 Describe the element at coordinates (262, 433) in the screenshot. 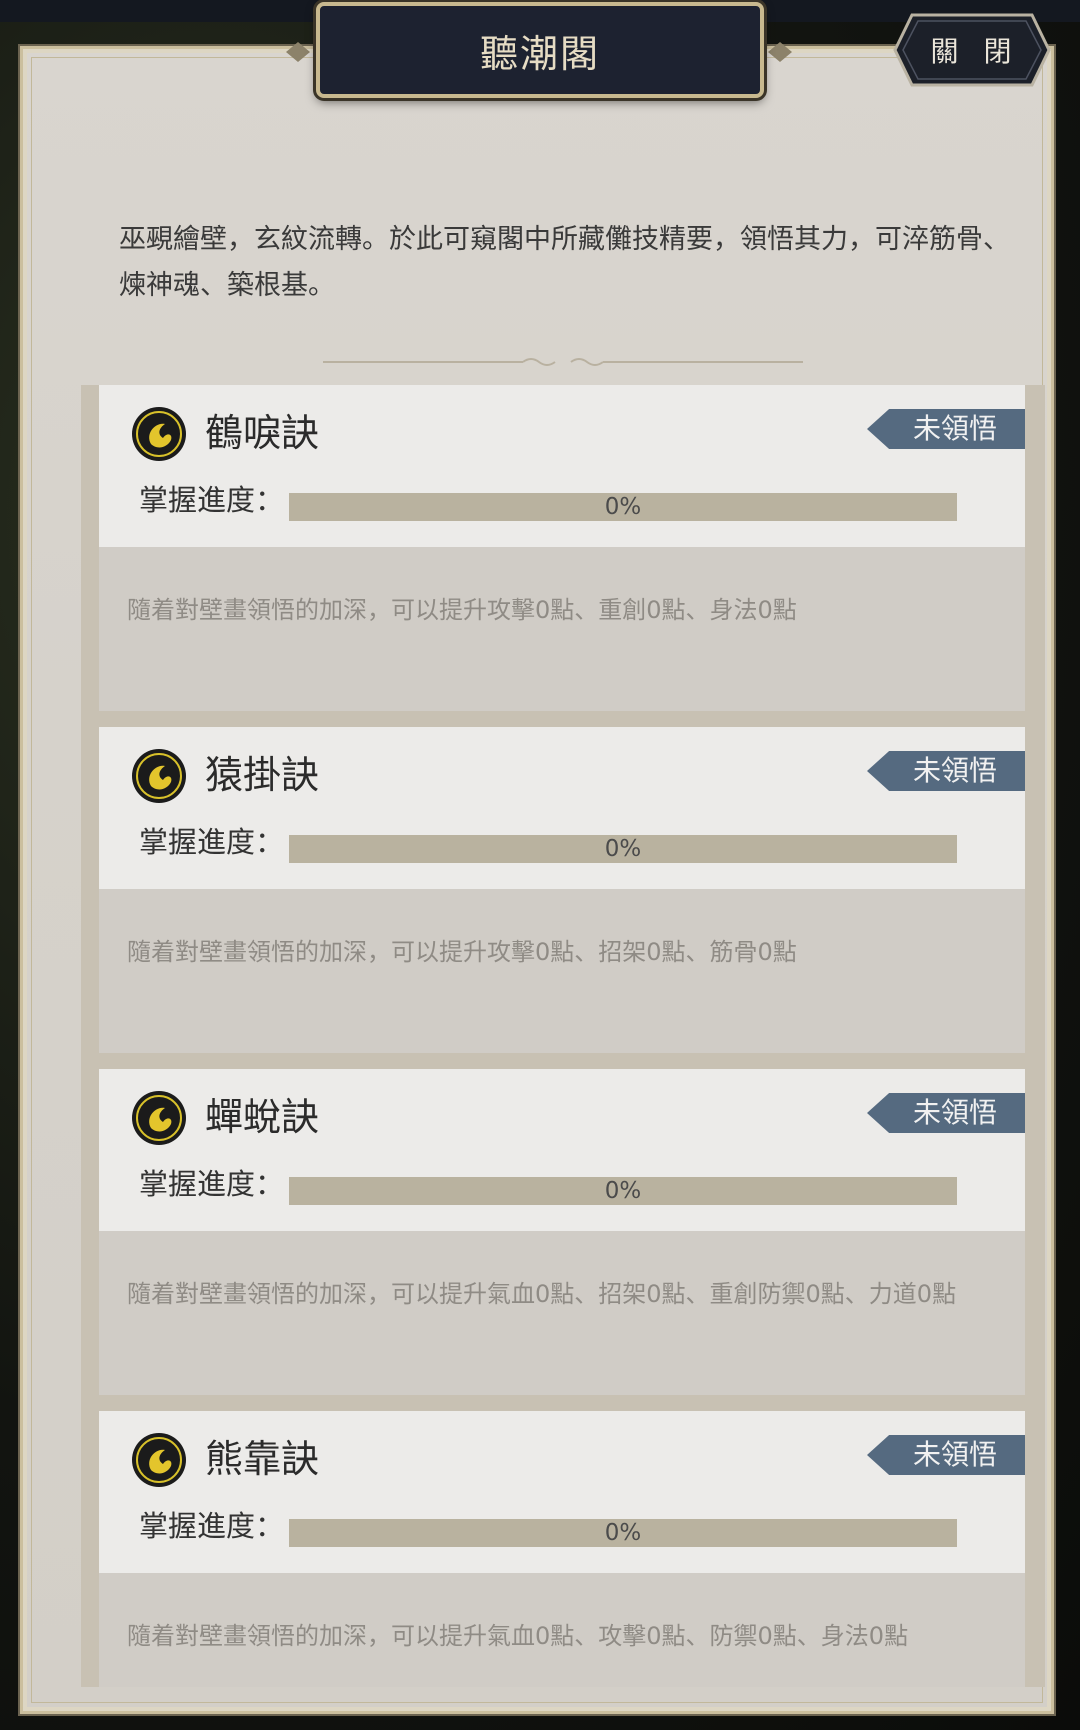

I see `skill-name: 鶴唳訣` at that location.